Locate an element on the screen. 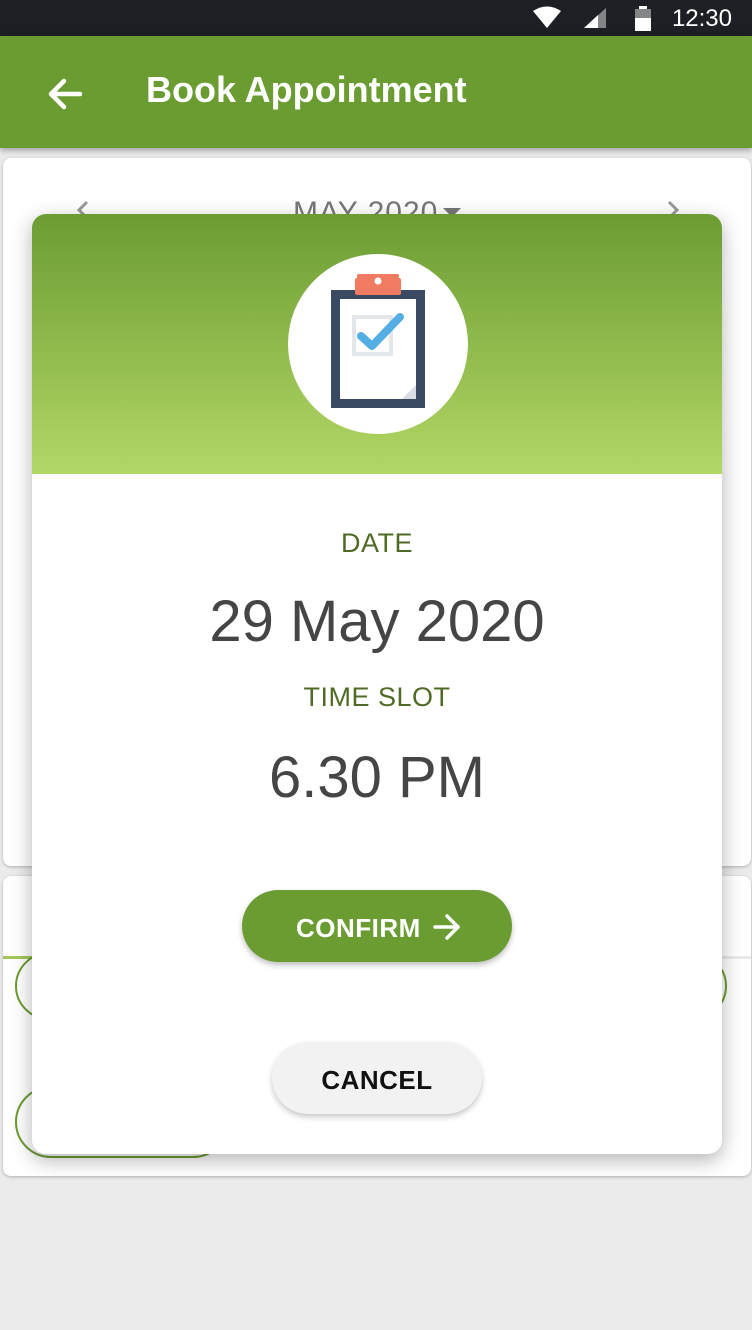 This screenshot has width=752, height=1330. date-label: DATE is located at coordinates (376, 543).